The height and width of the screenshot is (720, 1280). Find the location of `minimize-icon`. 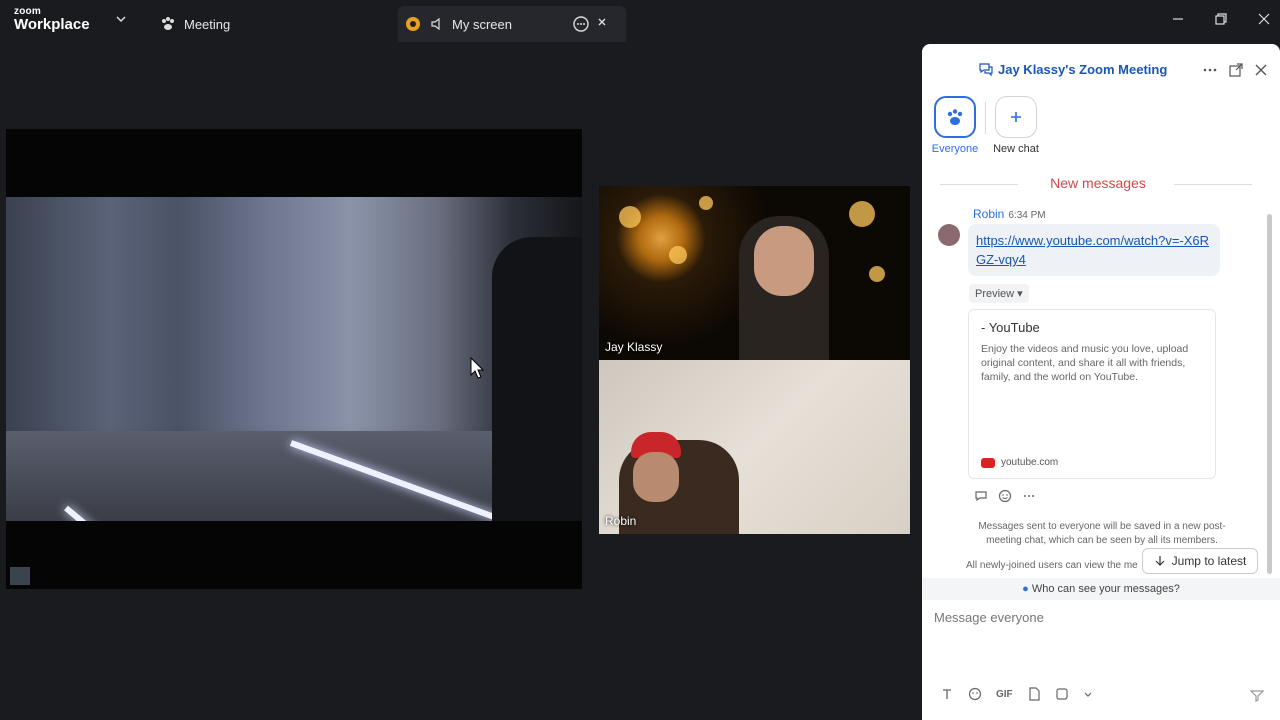

minimize-icon is located at coordinates (1178, 19).